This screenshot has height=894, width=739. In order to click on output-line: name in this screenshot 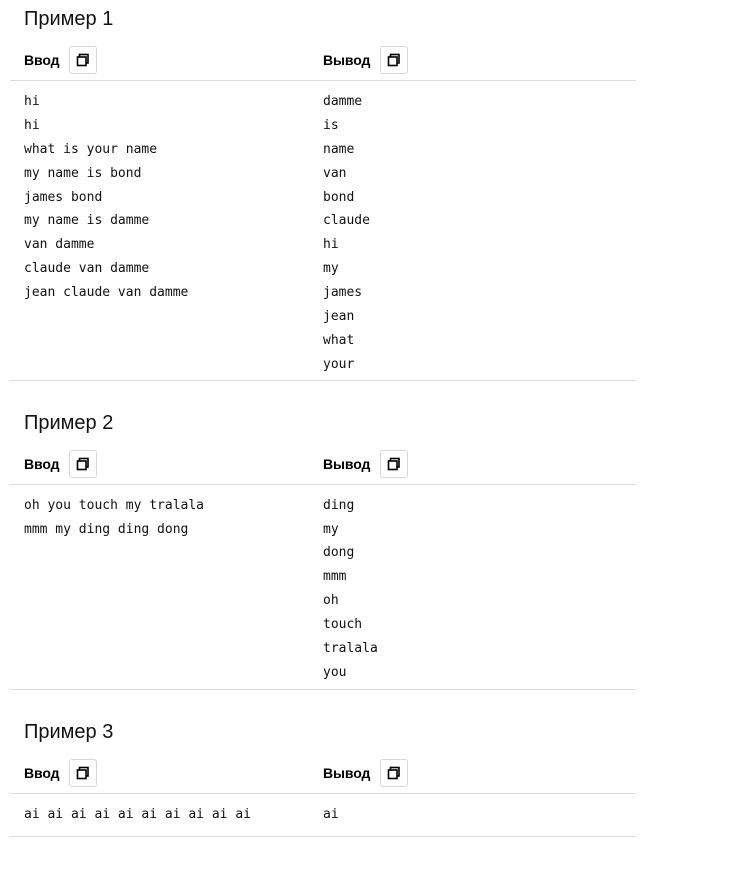, I will do `click(339, 149)`.